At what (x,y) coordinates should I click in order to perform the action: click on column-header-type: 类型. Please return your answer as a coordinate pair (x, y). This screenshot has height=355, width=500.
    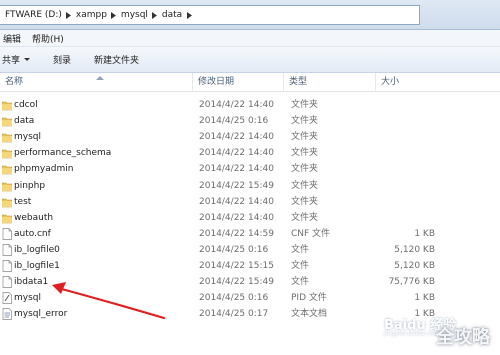
    Looking at the image, I should click on (330, 82).